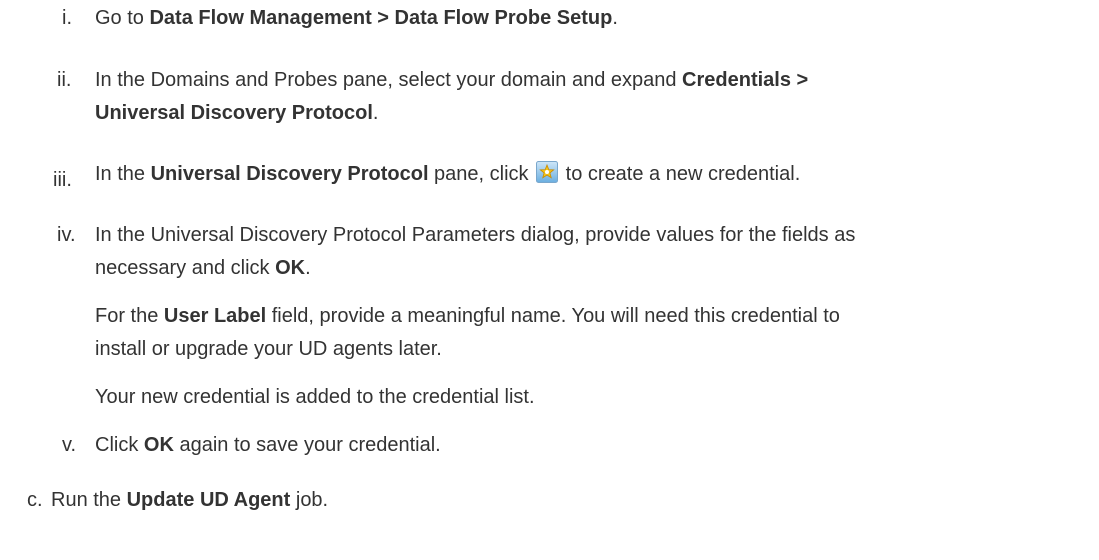 The height and width of the screenshot is (560, 1099). Describe the element at coordinates (69, 445) in the screenshot. I see `step-v-number: v.` at that location.